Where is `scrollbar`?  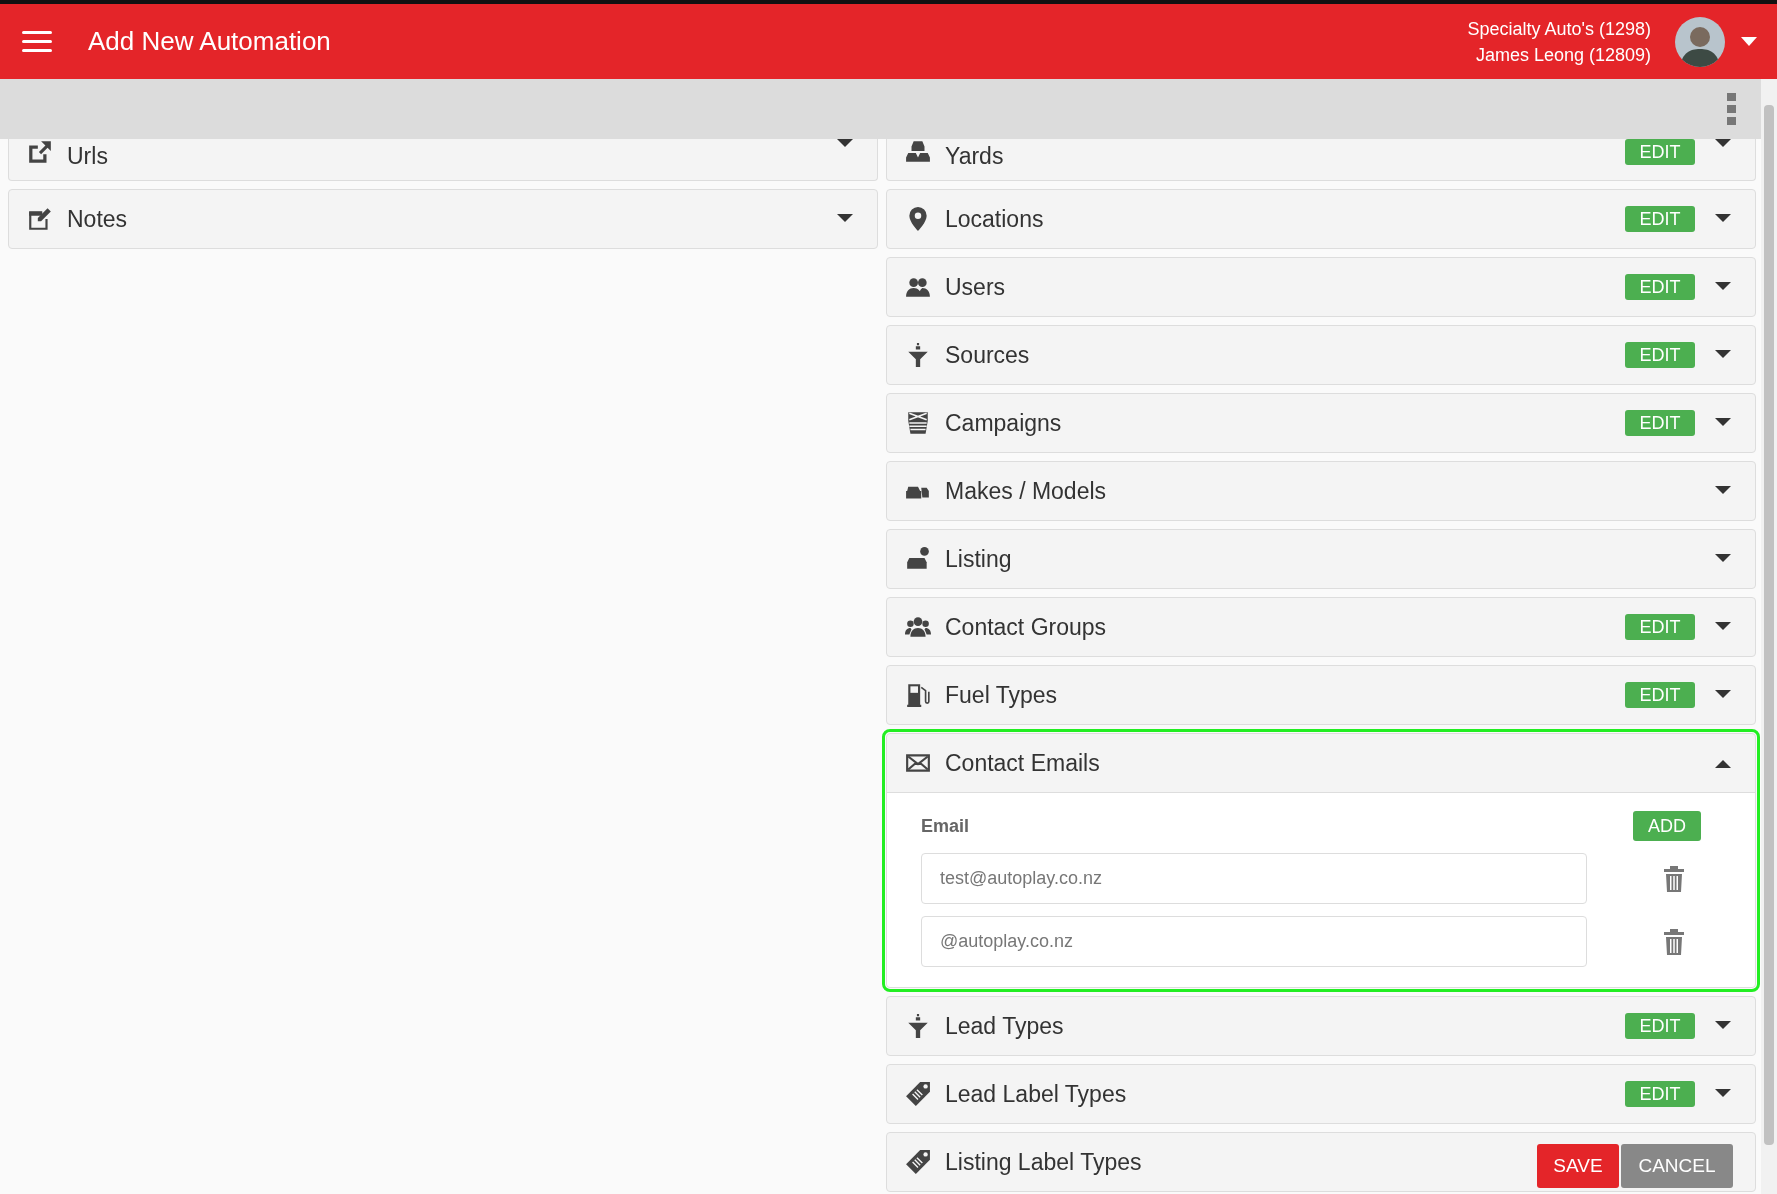 scrollbar is located at coordinates (1769, 636).